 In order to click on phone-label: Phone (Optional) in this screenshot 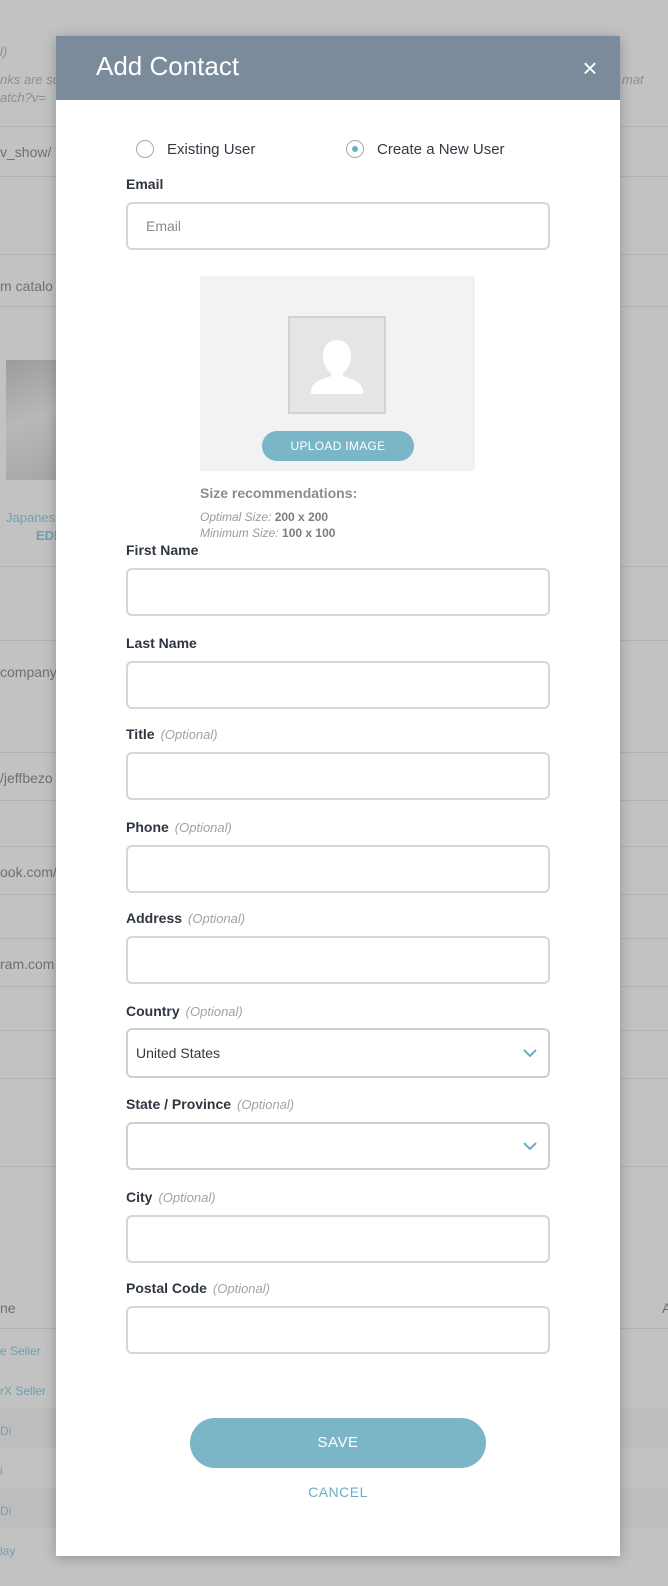, I will do `click(179, 827)`.